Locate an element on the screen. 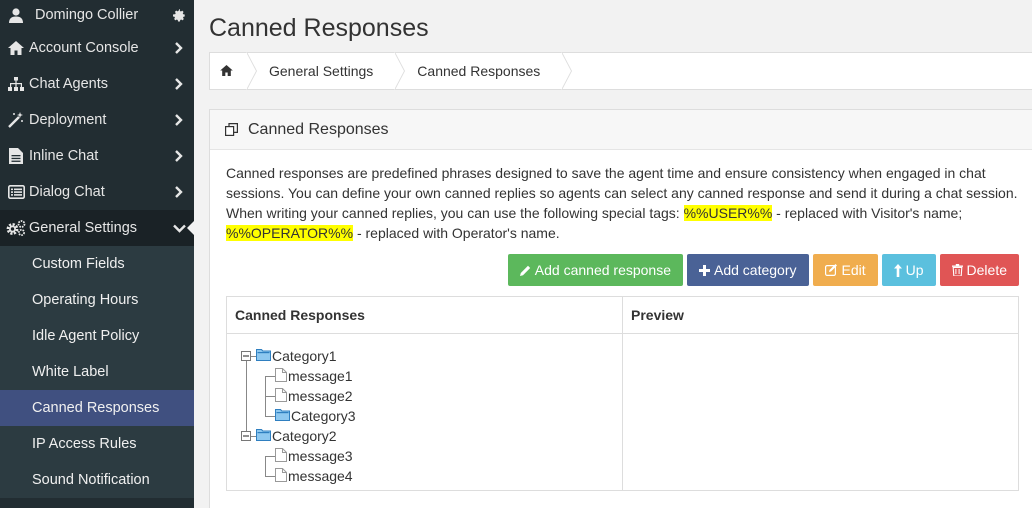 The width and height of the screenshot is (1032, 508). user-menu: Domingo Collier is located at coordinates (97, 15).